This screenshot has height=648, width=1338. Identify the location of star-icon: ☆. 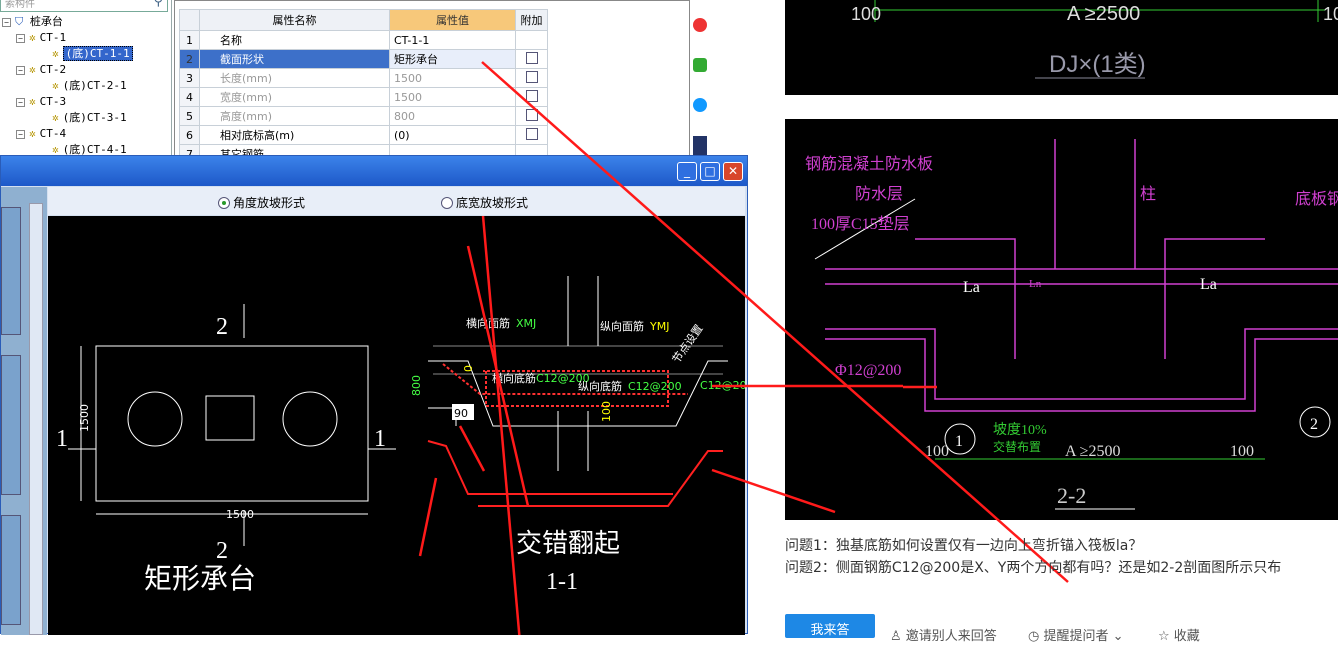
(1166, 636).